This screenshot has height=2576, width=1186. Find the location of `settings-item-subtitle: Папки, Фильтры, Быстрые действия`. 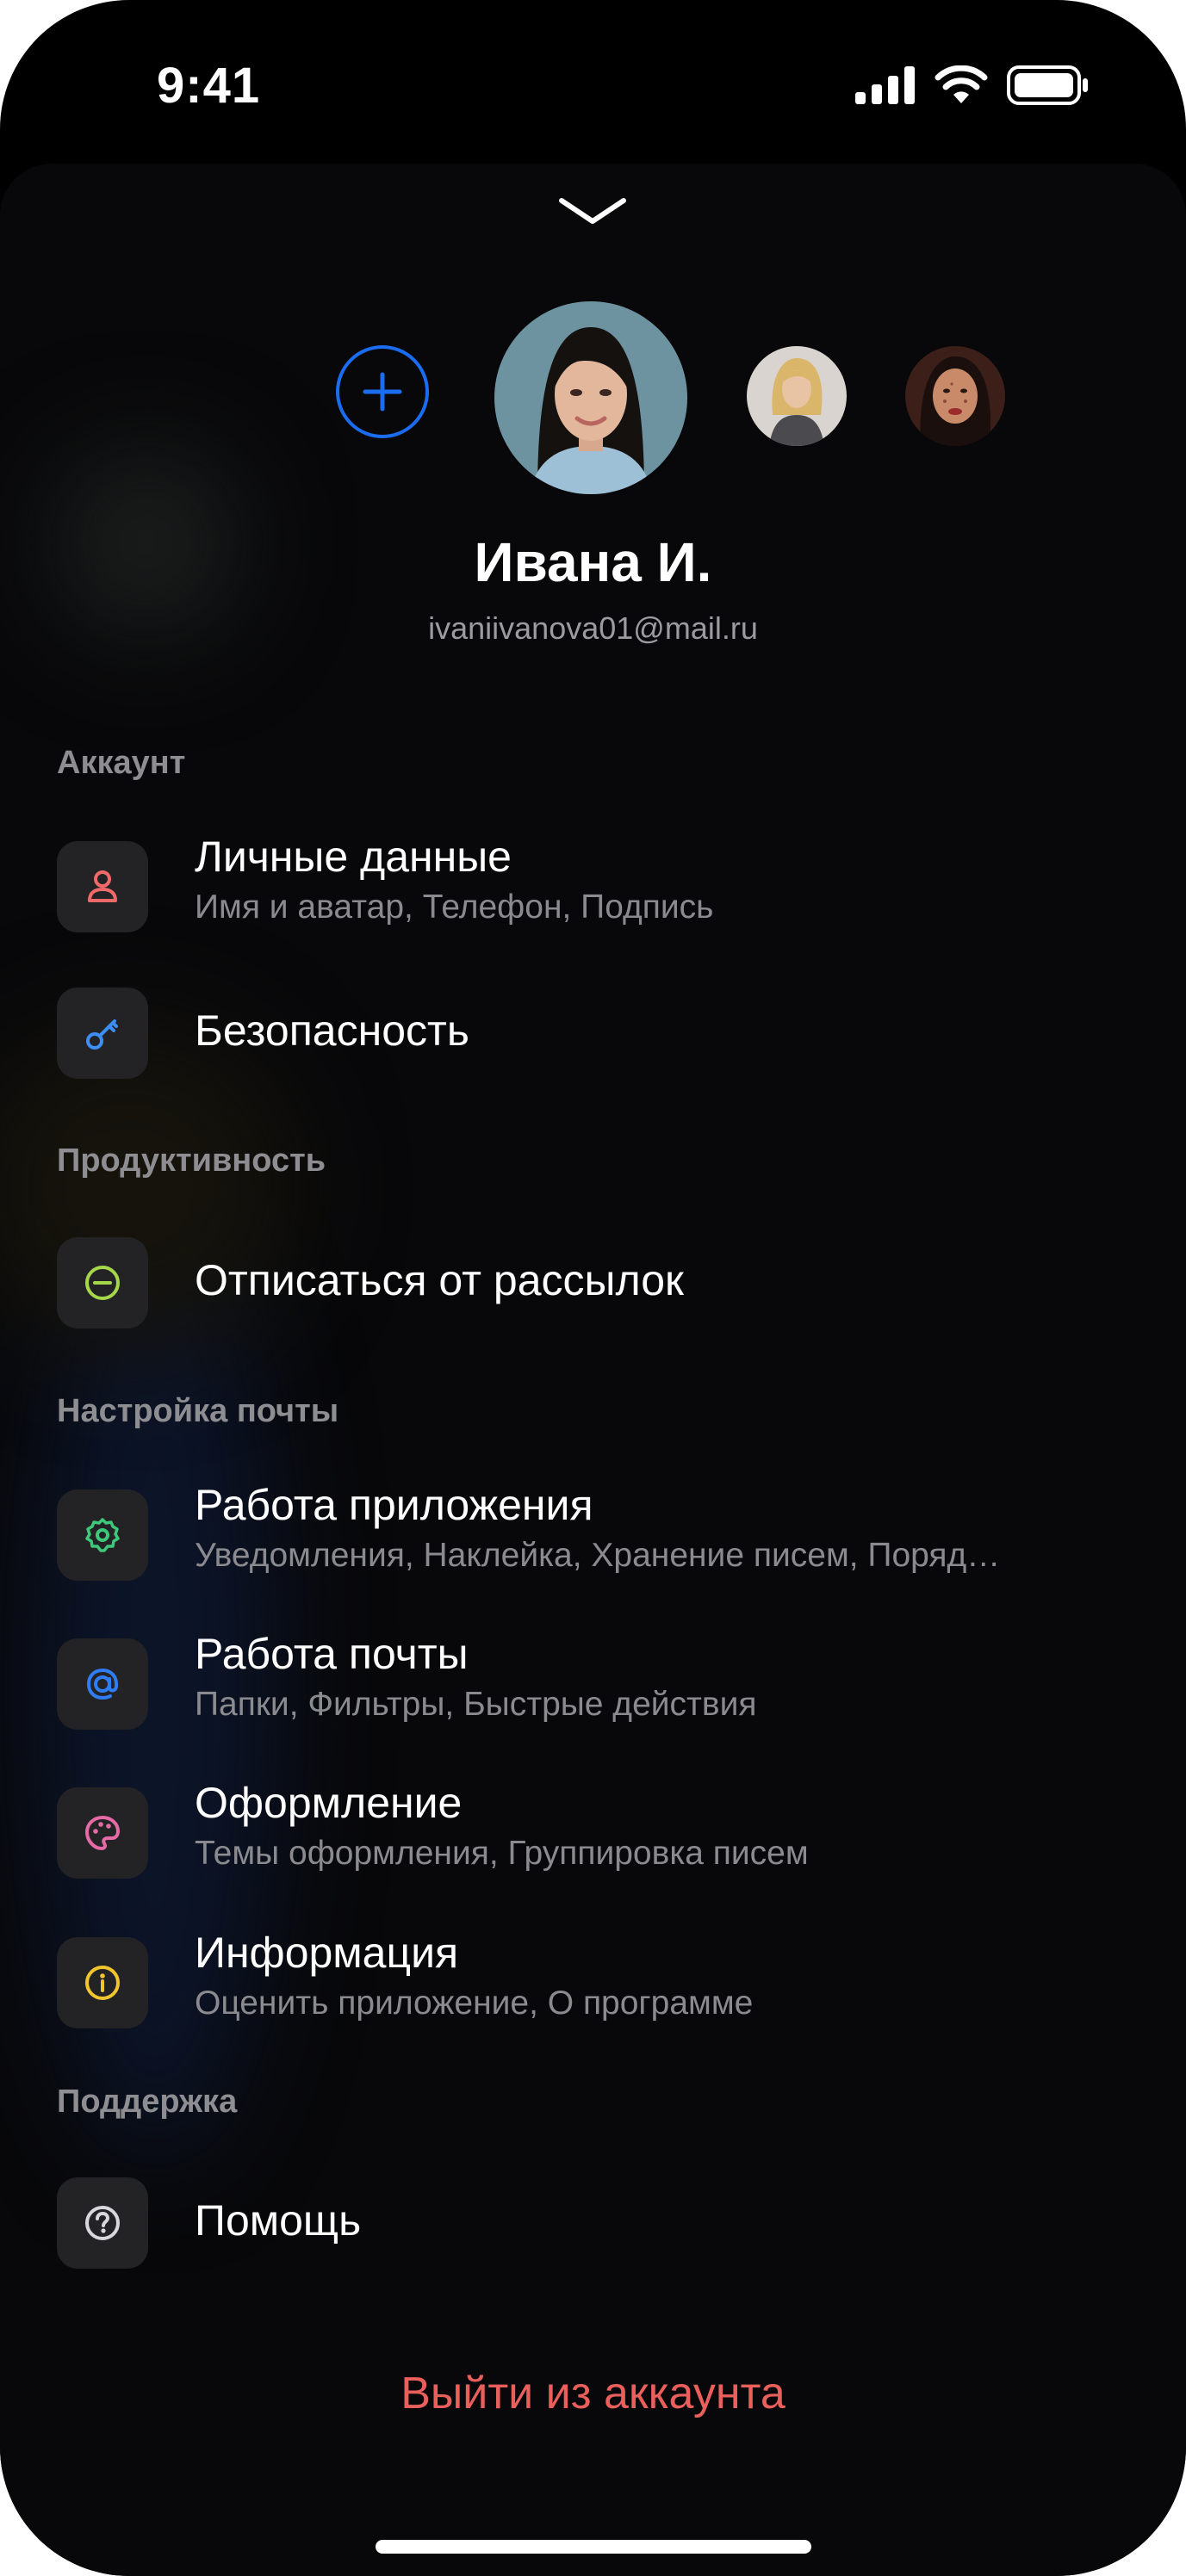

settings-item-subtitle: Папки, Фильтры, Быстрые действия is located at coordinates (476, 1704).